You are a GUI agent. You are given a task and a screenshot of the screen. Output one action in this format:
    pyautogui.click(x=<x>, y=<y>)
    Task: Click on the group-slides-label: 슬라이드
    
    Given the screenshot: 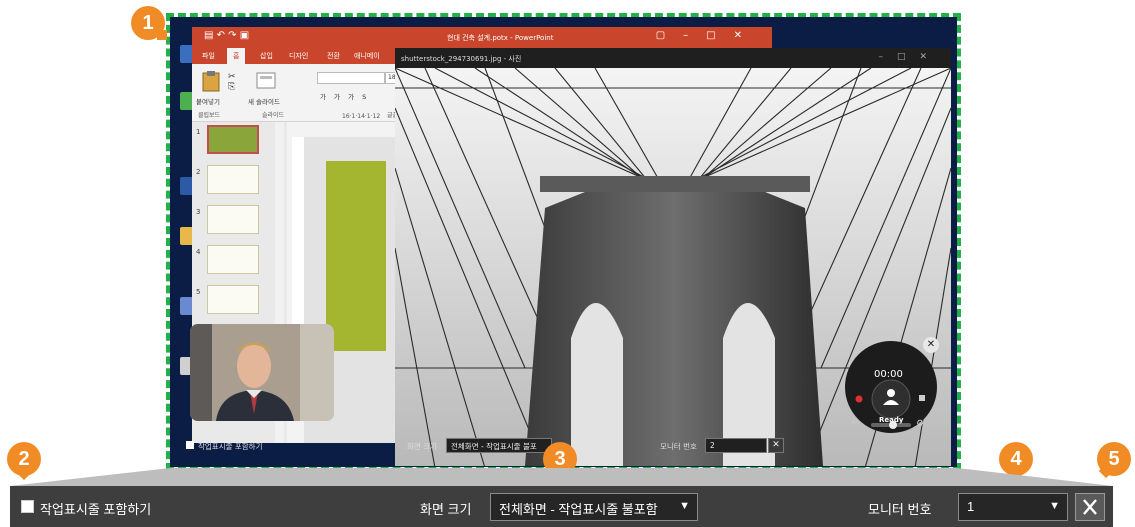 What is the action you would take?
    pyautogui.click(x=273, y=115)
    